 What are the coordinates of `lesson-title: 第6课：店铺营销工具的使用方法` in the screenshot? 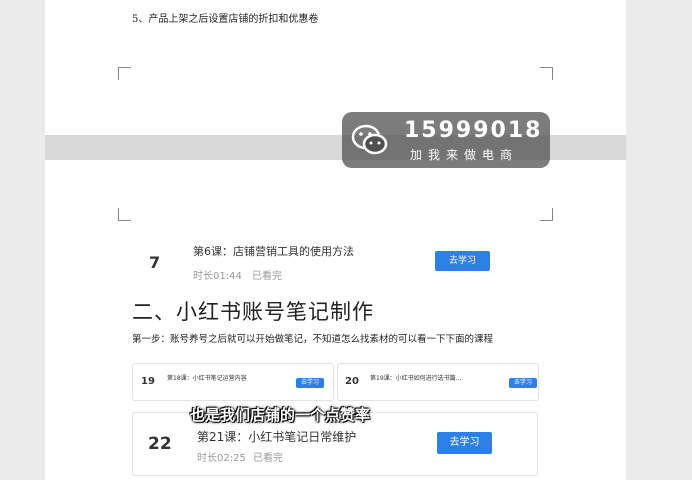 It's located at (273, 251).